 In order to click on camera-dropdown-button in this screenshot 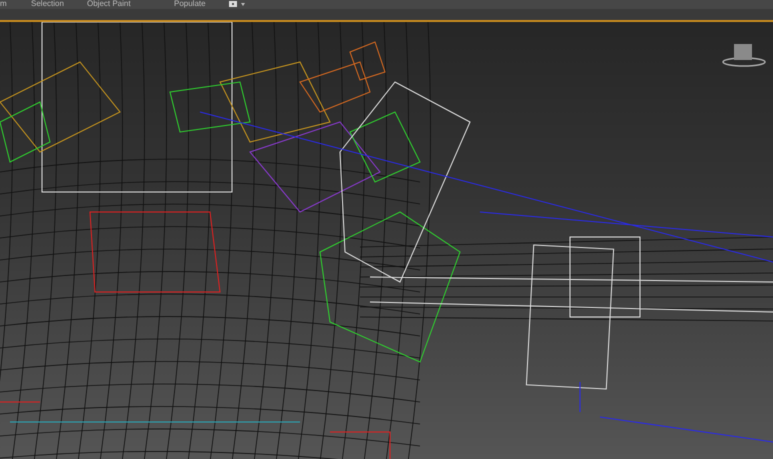, I will do `click(237, 4)`.